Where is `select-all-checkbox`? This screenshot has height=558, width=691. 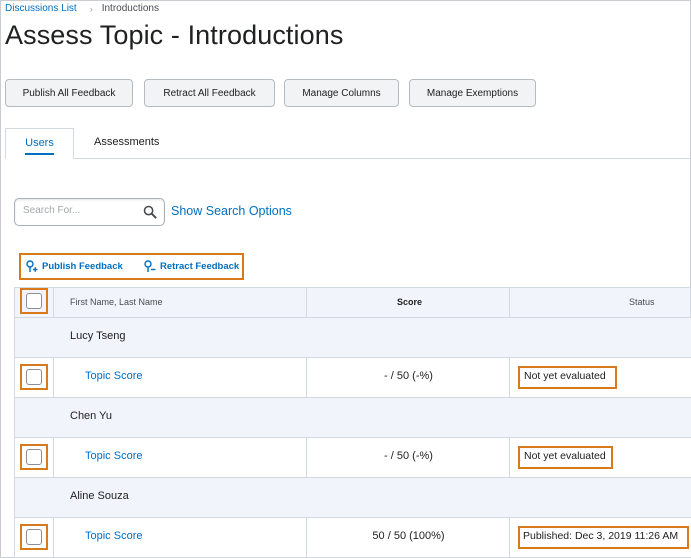
select-all-checkbox is located at coordinates (34, 301).